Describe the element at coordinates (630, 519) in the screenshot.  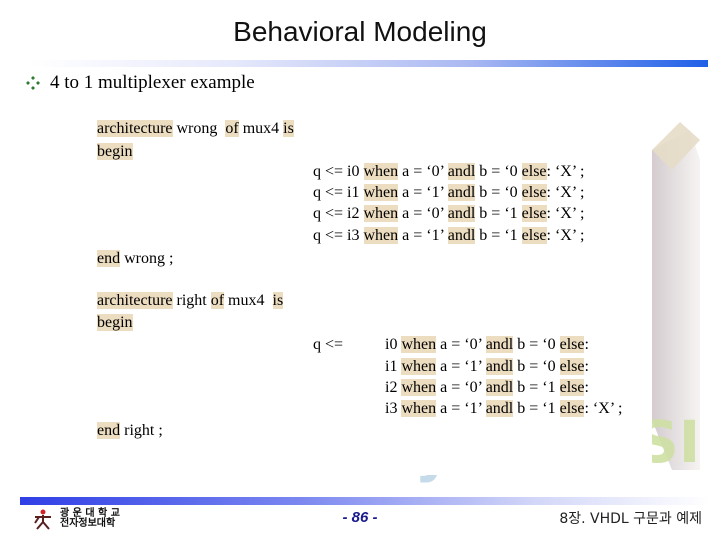
I see `chapter-label: 8장. VHDL 구문과 예제` at that location.